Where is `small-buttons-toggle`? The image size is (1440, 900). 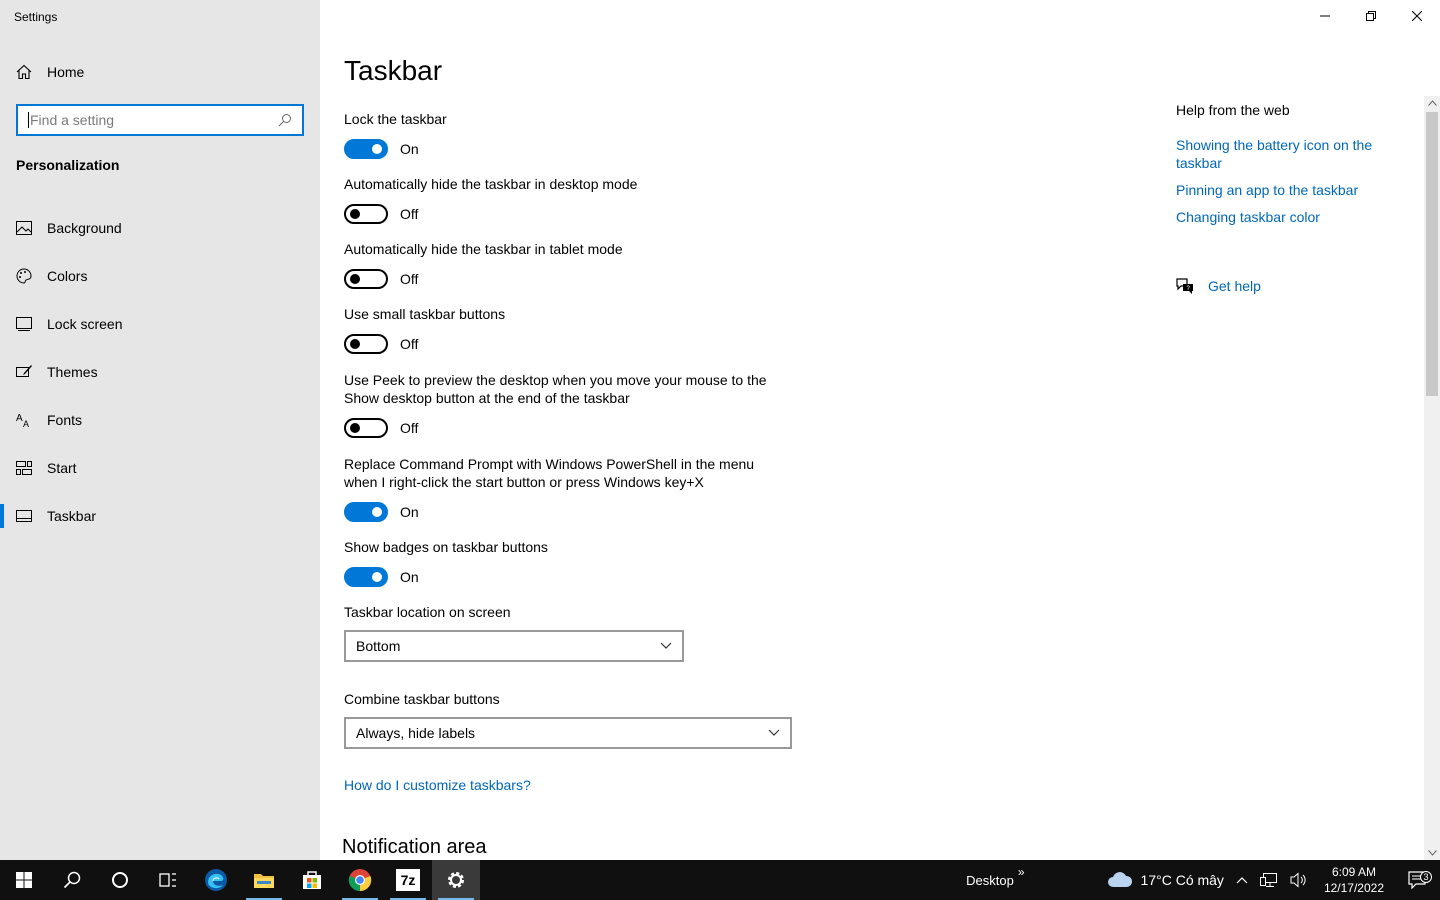 small-buttons-toggle is located at coordinates (366, 344).